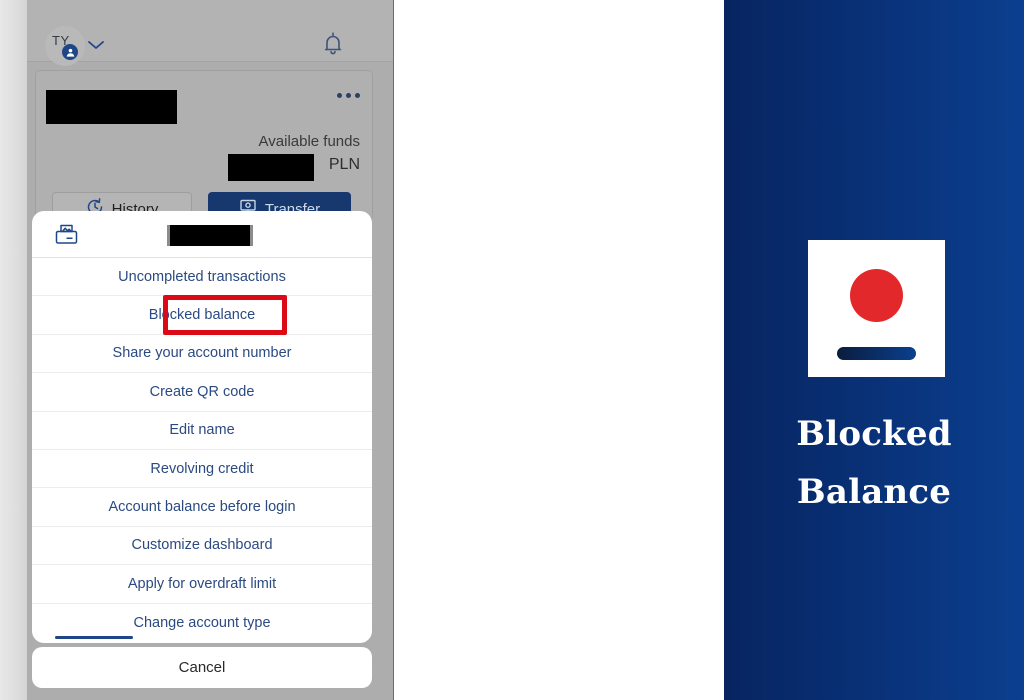 The height and width of the screenshot is (700, 1024). Describe the element at coordinates (344, 164) in the screenshot. I see `currency-label: PLN` at that location.